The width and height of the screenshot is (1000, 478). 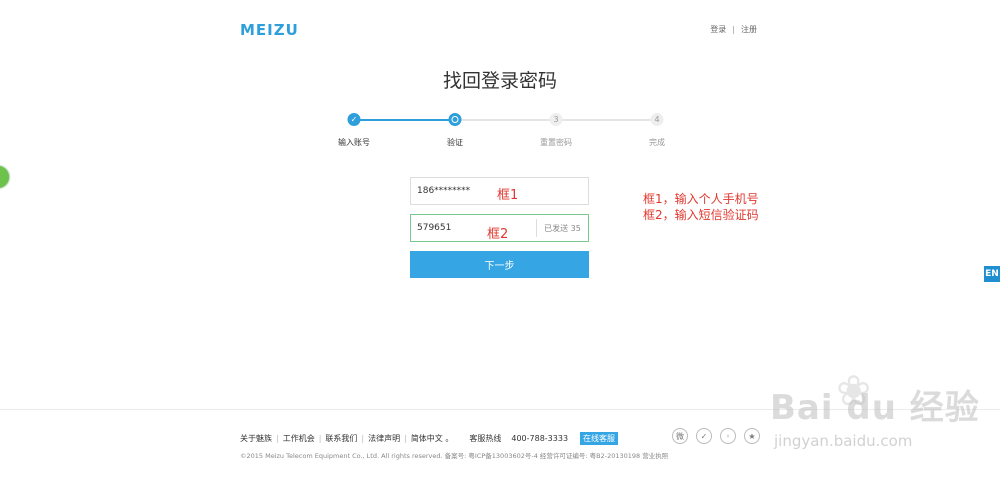 I want to click on watermark-url: jingyan.baidu.com, so click(x=843, y=441).